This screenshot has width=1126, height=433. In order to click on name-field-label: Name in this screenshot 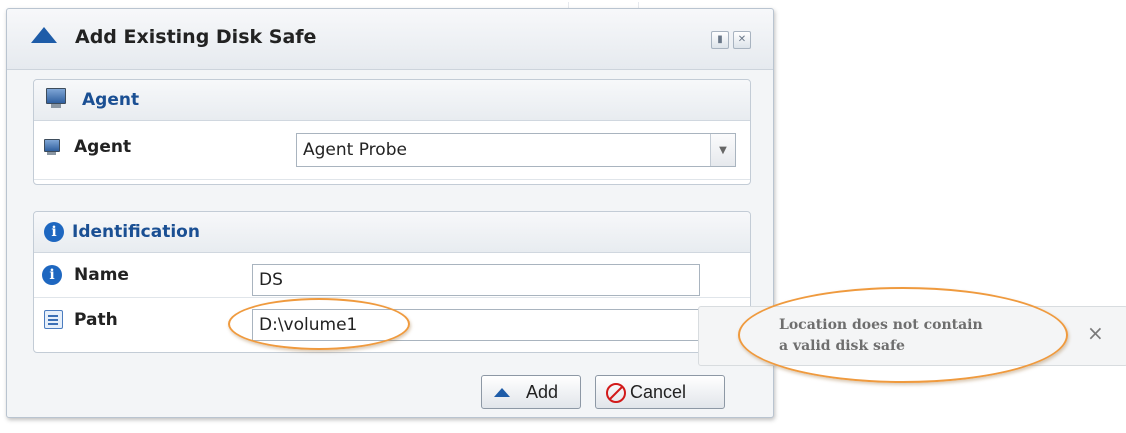, I will do `click(101, 275)`.